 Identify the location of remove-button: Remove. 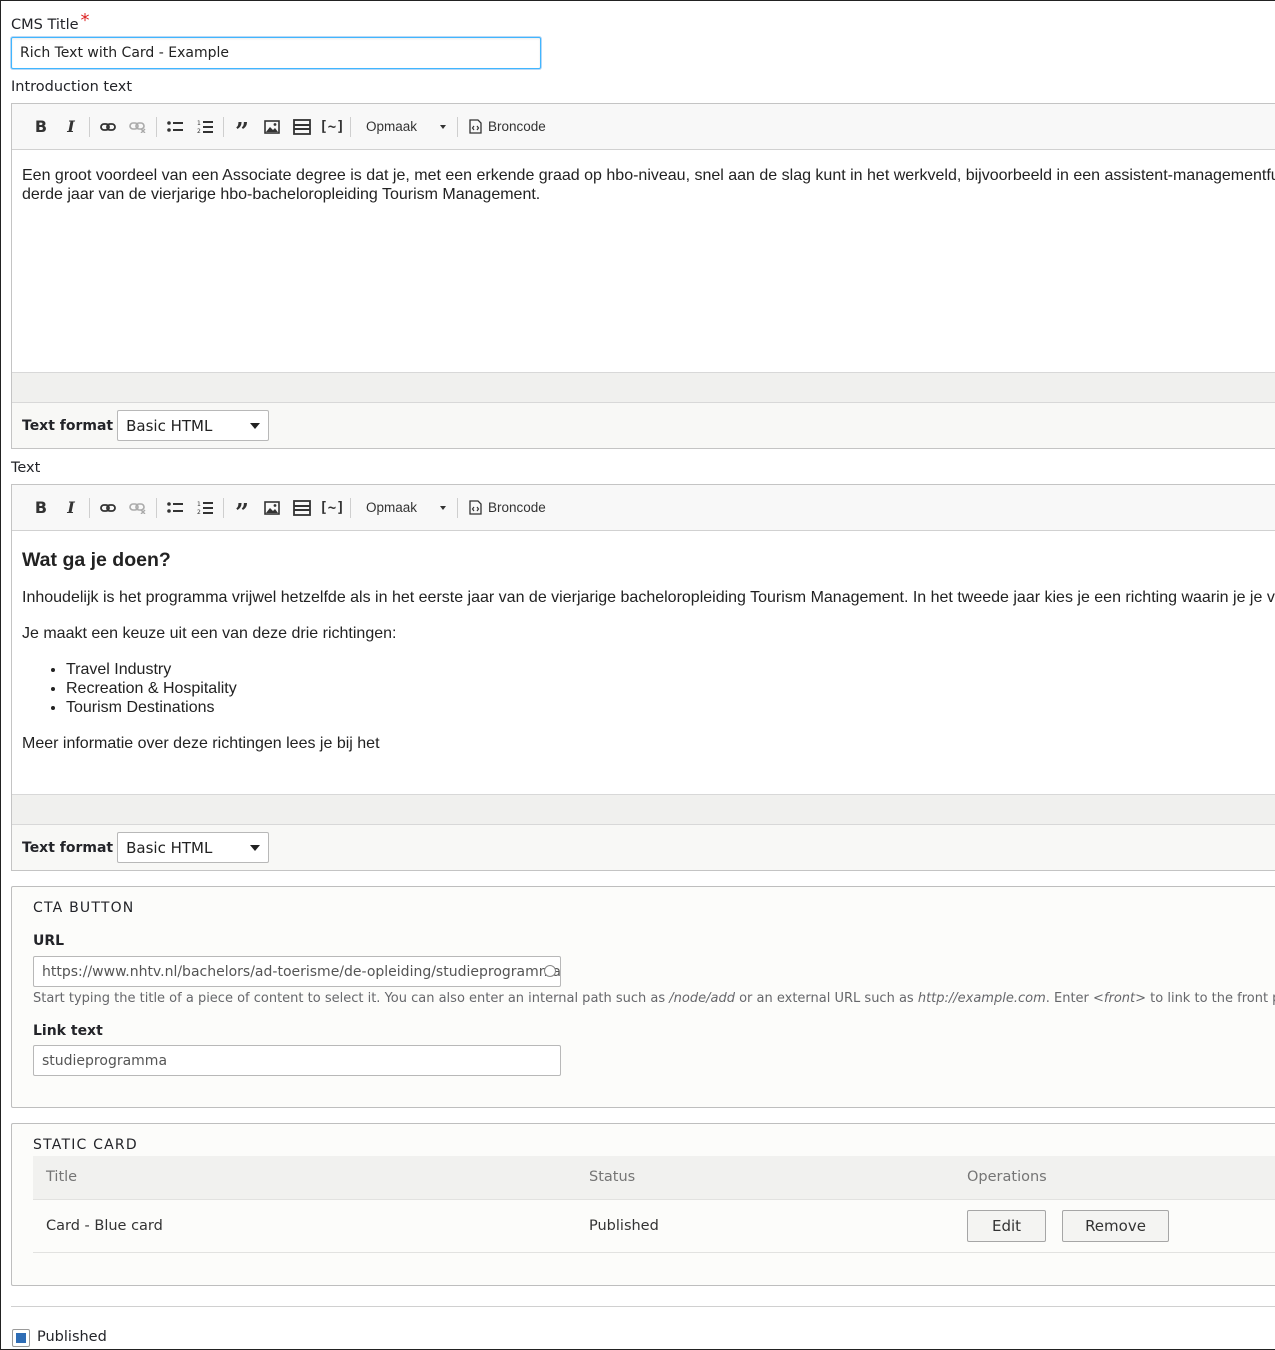
(1115, 1225).